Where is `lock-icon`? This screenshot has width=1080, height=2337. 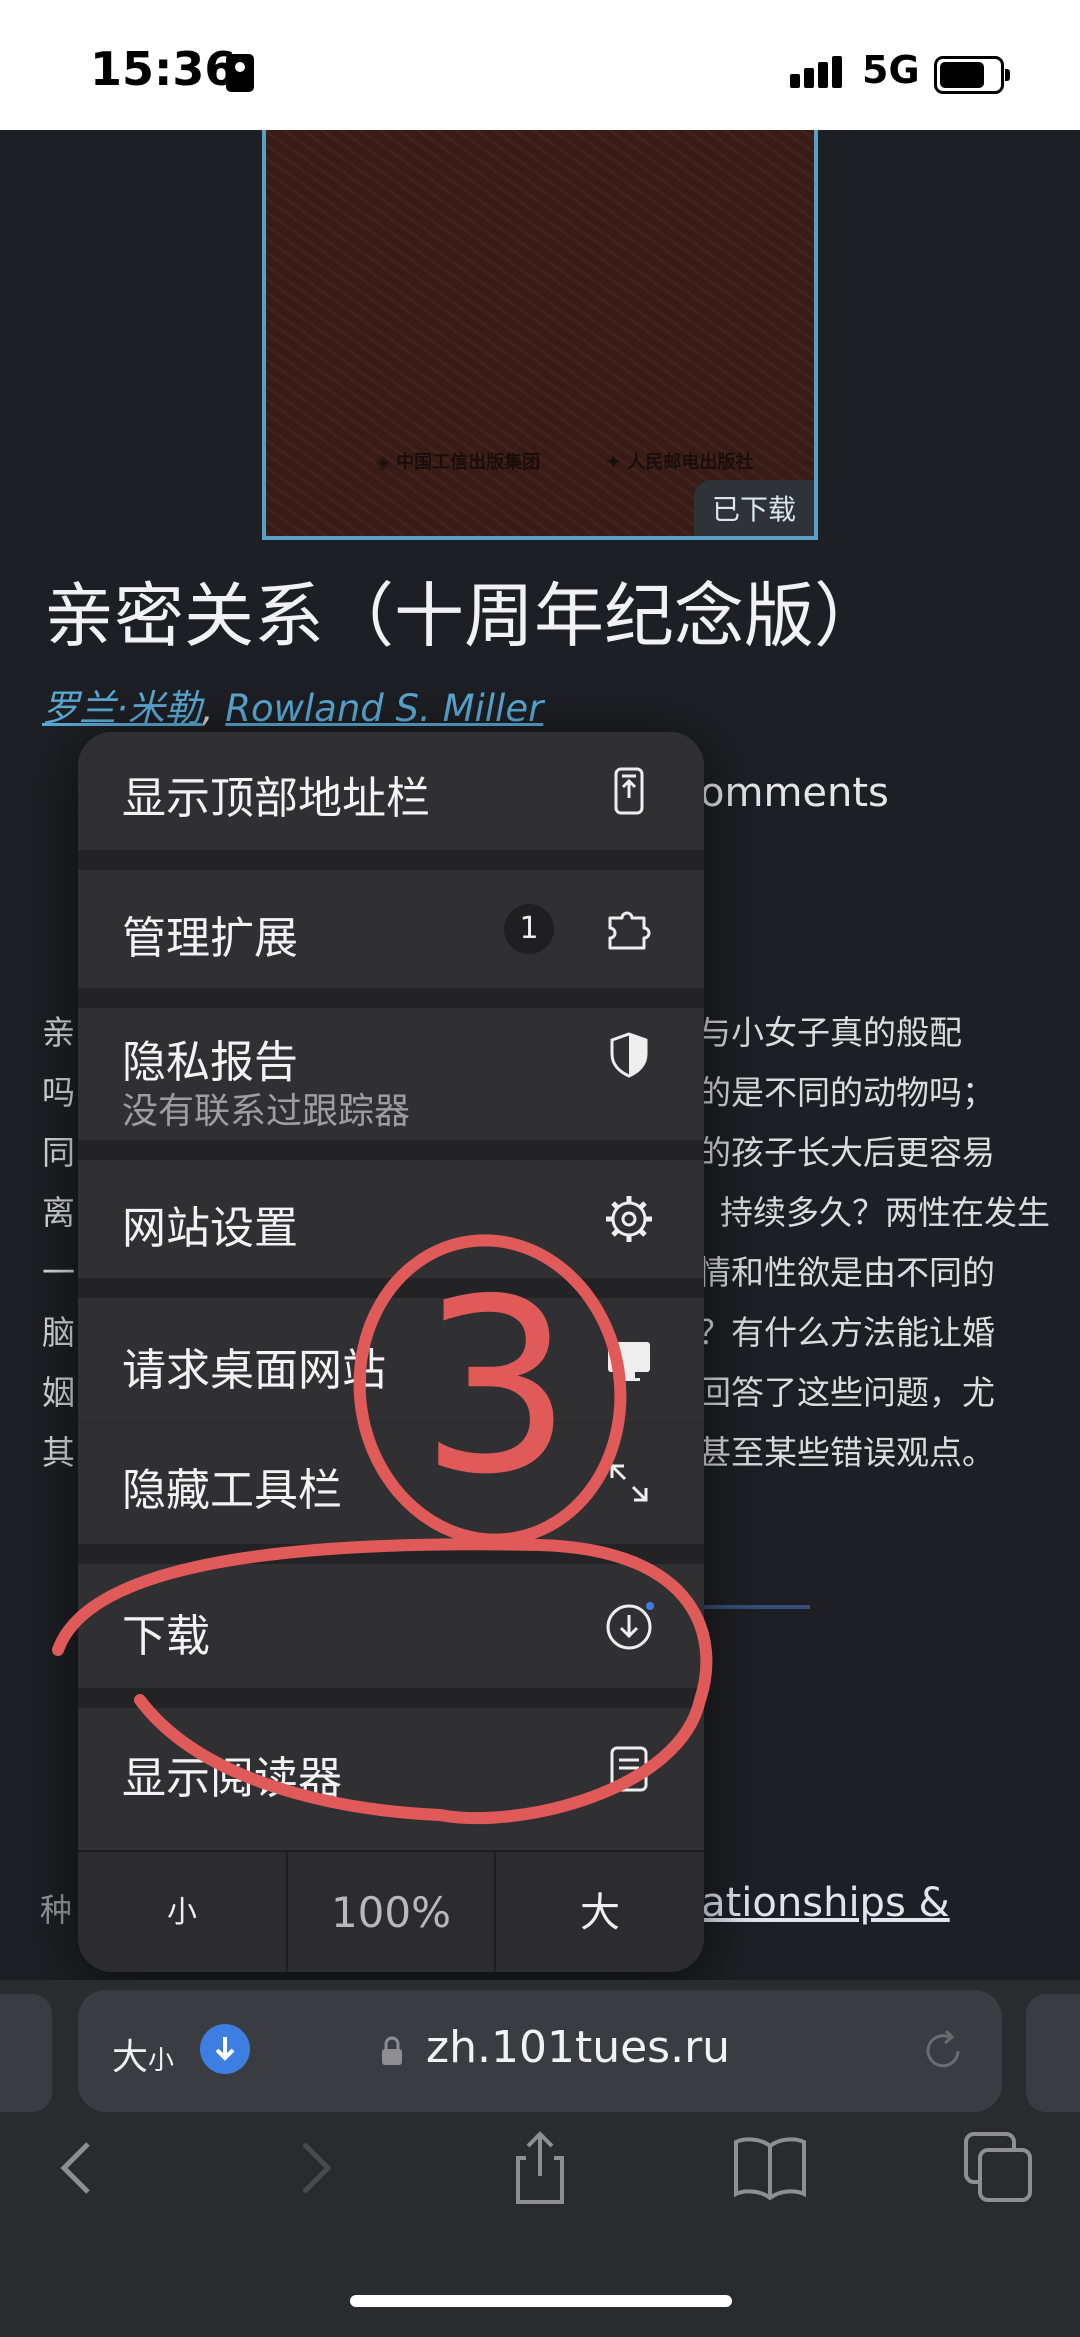
lock-icon is located at coordinates (392, 2050).